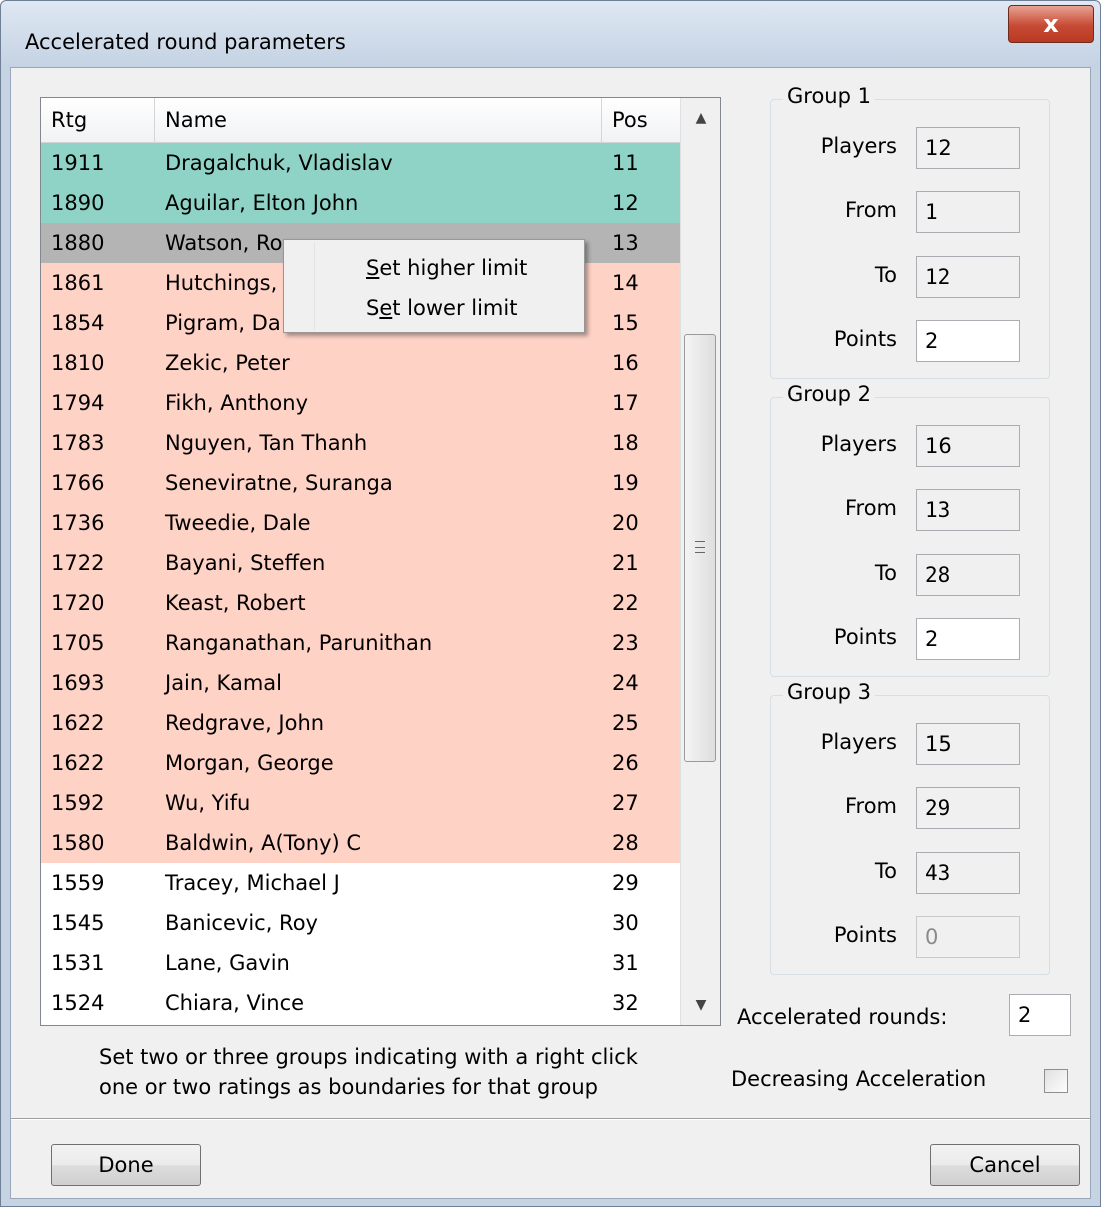  Describe the element at coordinates (625, 883) in the screenshot. I see `position-cell: 29` at that location.